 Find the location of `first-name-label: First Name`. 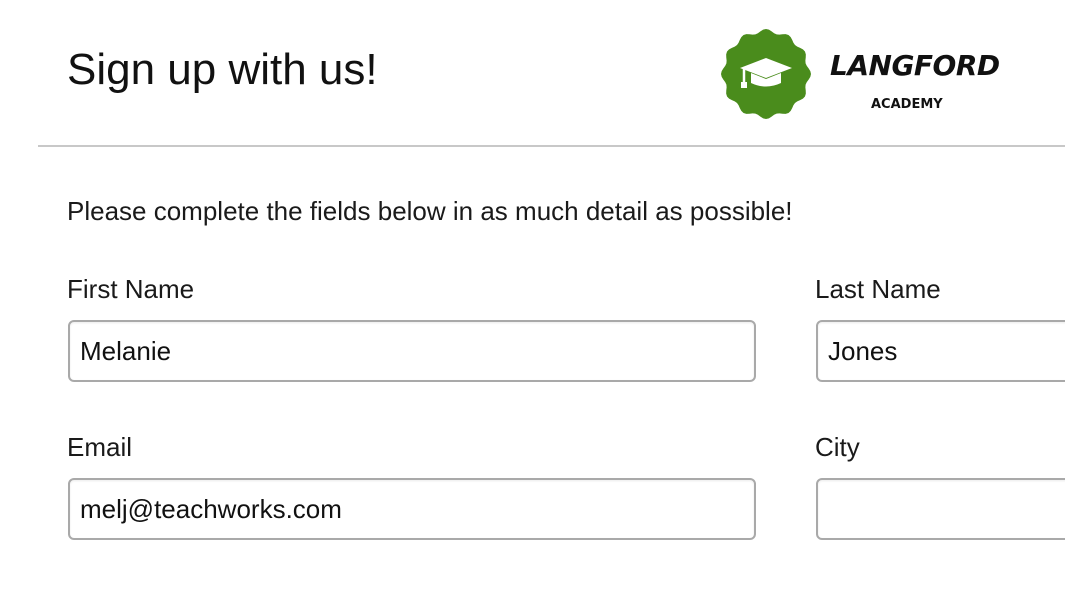

first-name-label: First Name is located at coordinates (131, 289).